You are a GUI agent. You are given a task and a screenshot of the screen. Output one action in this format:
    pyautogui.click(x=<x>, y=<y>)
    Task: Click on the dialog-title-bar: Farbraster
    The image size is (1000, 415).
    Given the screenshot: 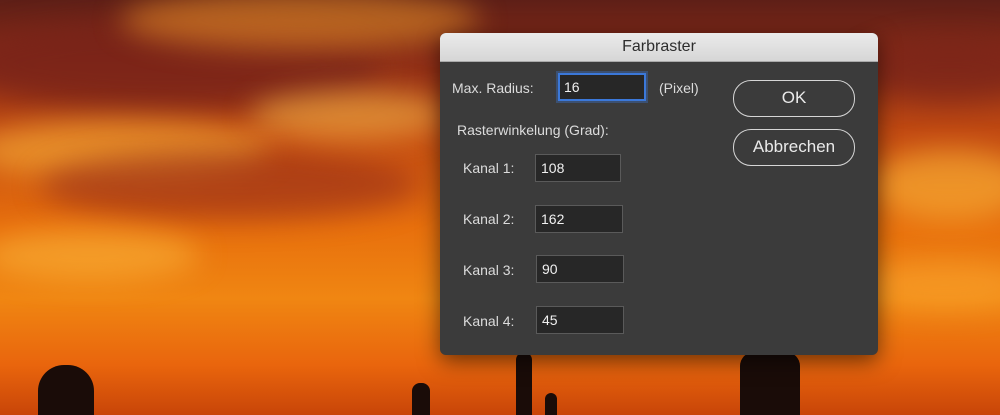 What is the action you would take?
    pyautogui.click(x=659, y=47)
    